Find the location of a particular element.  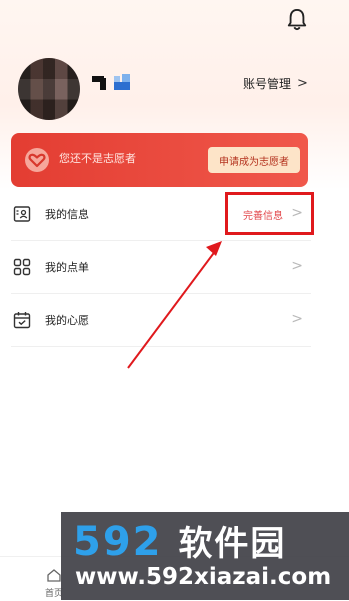

volunteer-status-text: 您还不是志愿者 is located at coordinates (97, 158).